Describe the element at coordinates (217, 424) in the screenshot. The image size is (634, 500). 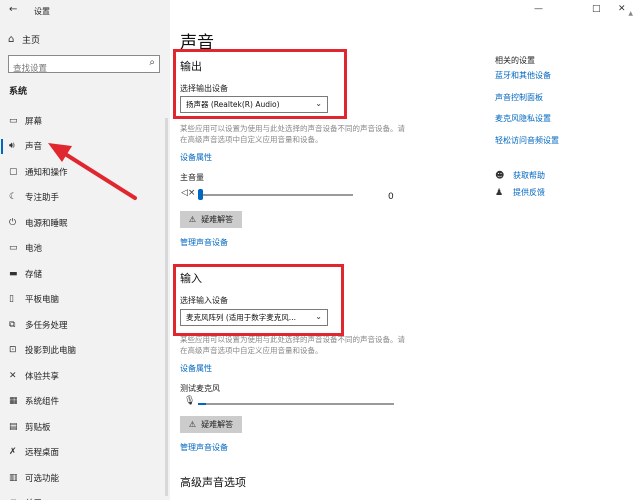
I see `input-troubleshoot-label: 疑难解答` at that location.